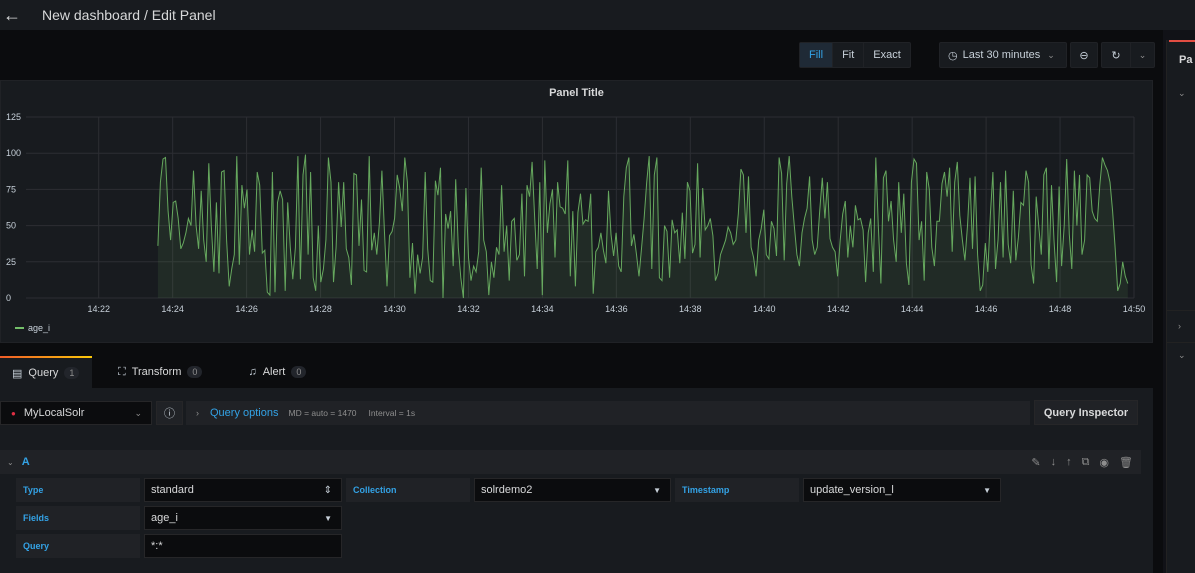 The image size is (1195, 573). What do you see at coordinates (78, 518) in the screenshot?
I see `fields-label: Fields` at bounding box center [78, 518].